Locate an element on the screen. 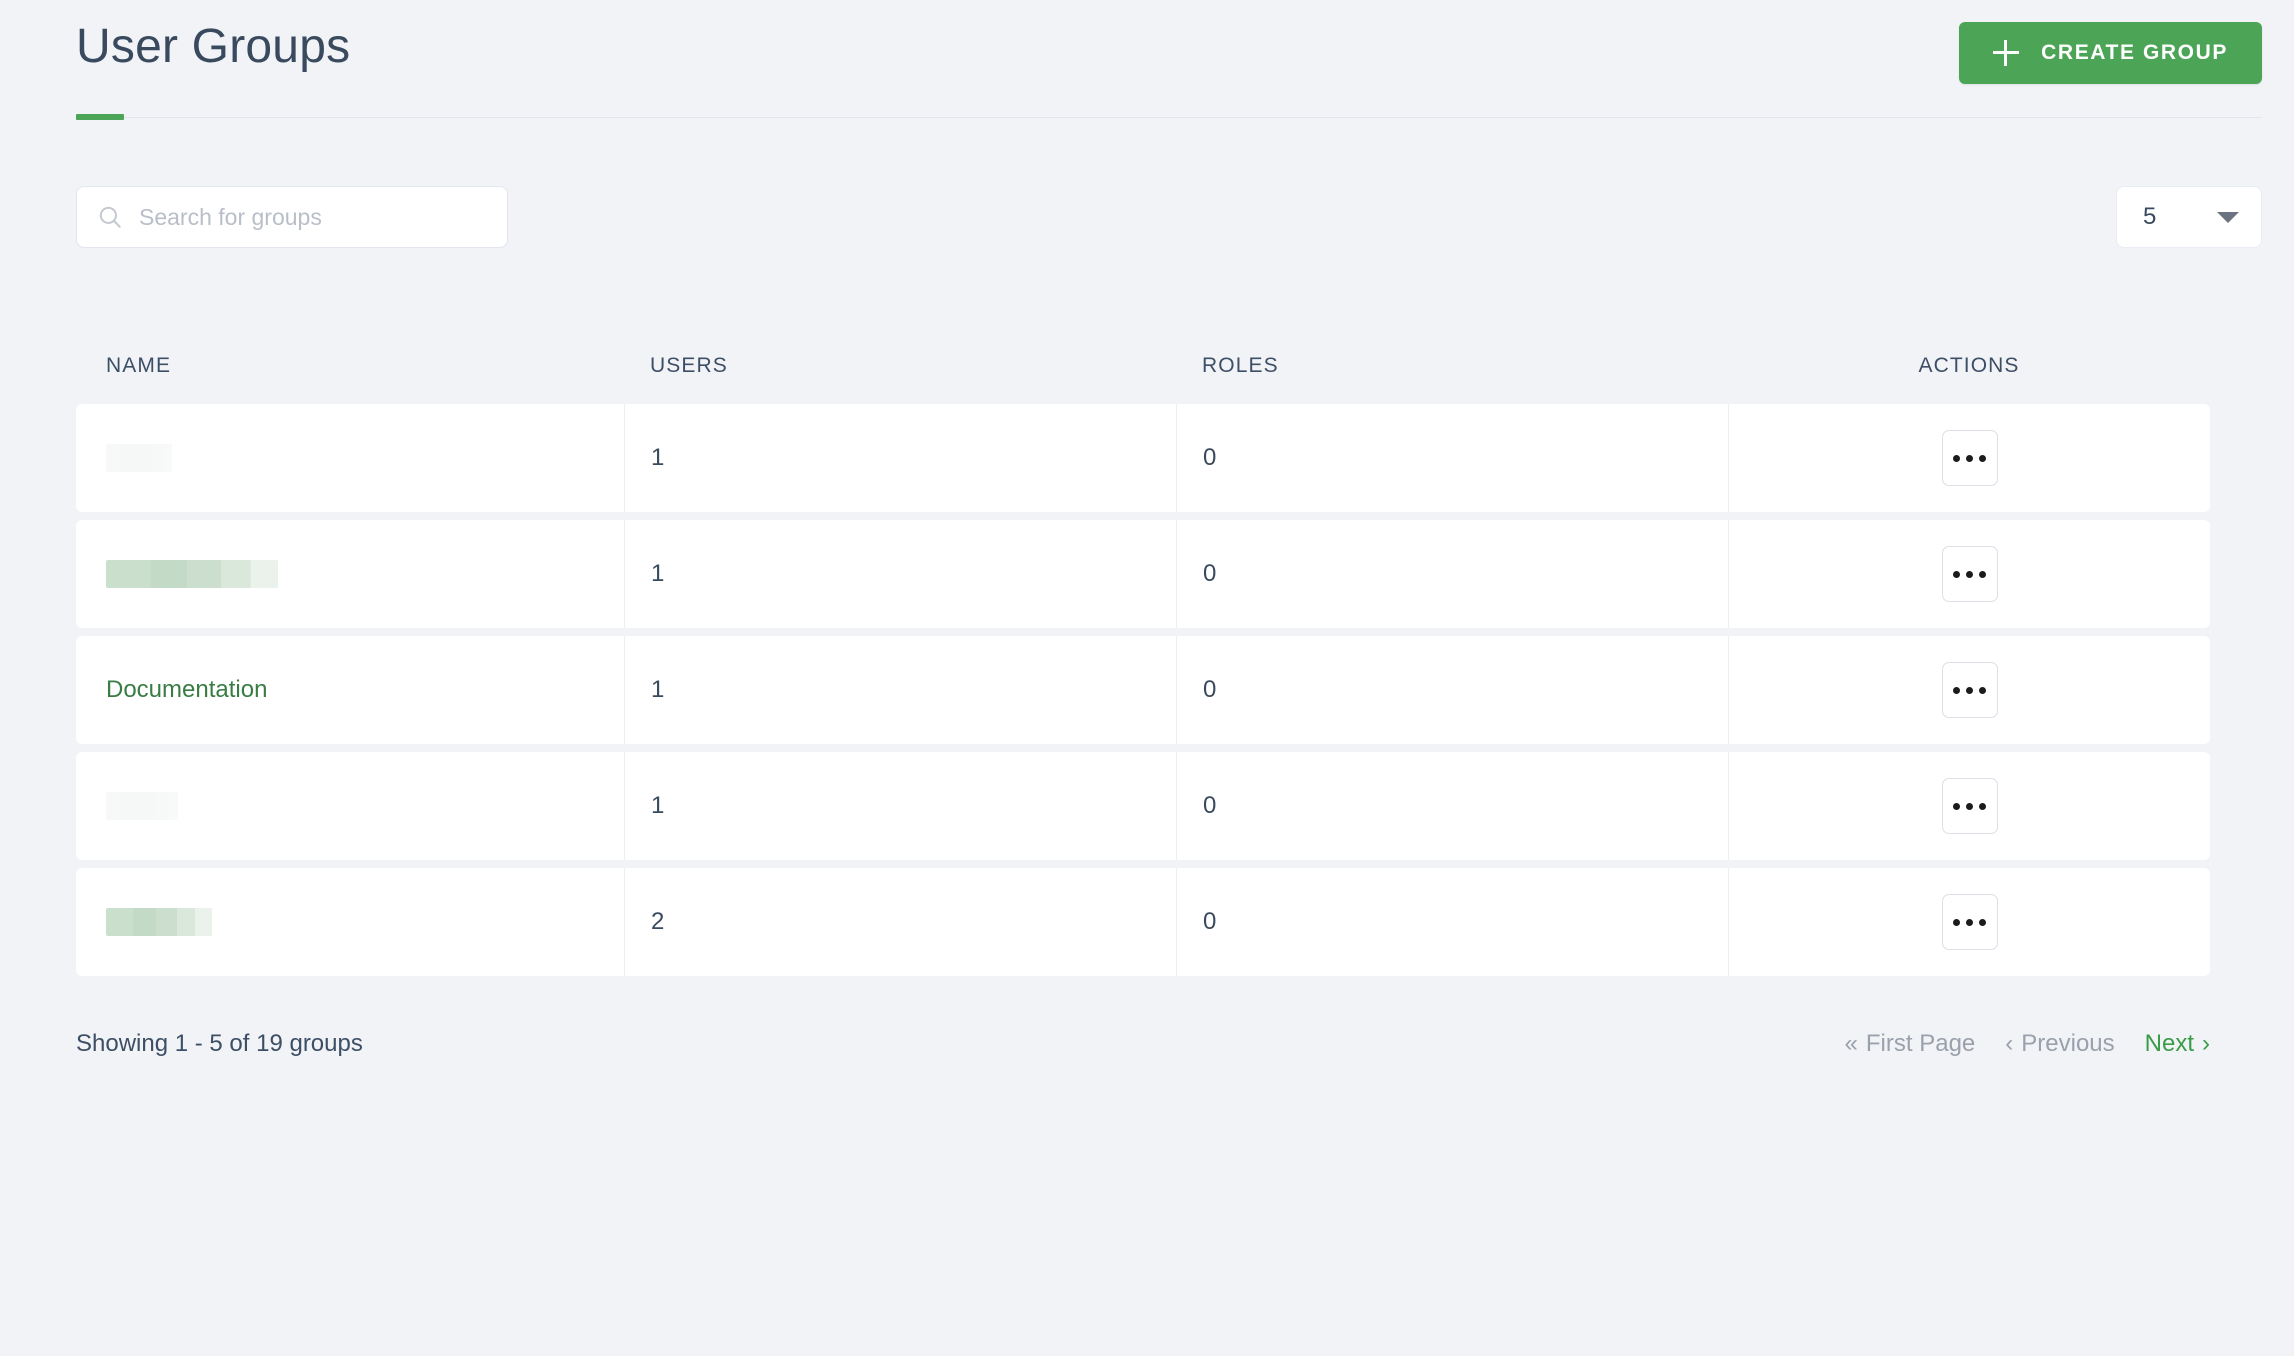  first-page-button: « First Page is located at coordinates (1910, 1044).